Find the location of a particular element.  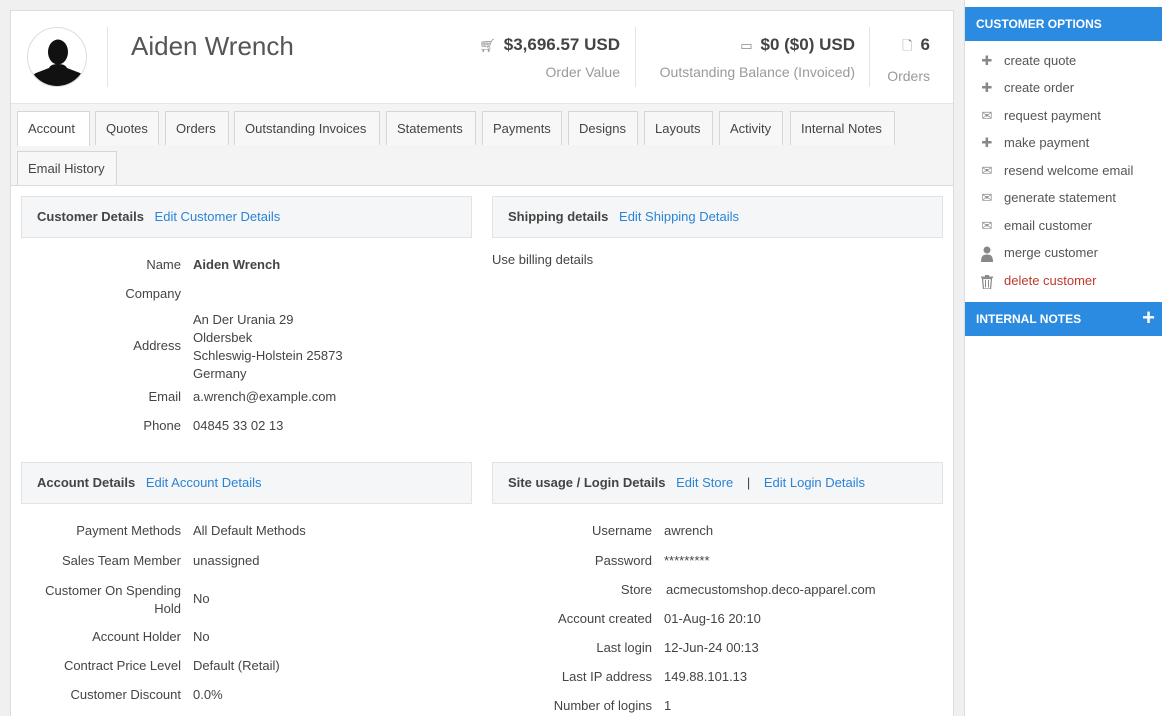

customer-options-header: CUSTOMER OPTIONS is located at coordinates (1063, 24).